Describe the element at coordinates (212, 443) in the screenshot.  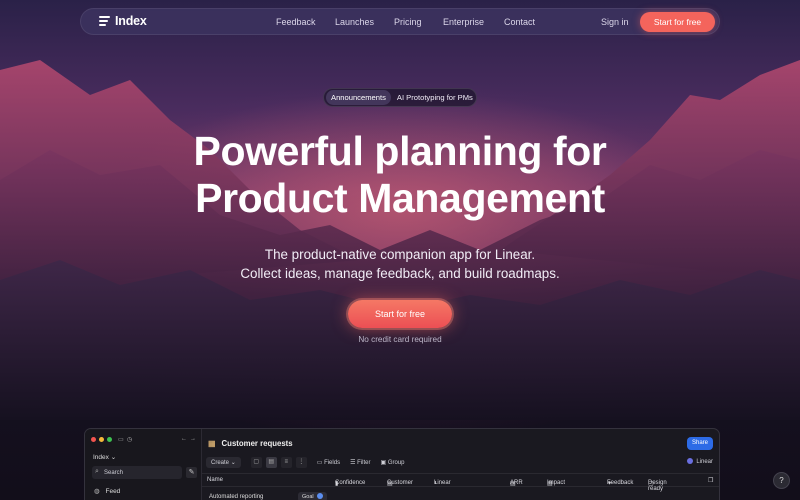
I see `building-icon: ▦` at that location.